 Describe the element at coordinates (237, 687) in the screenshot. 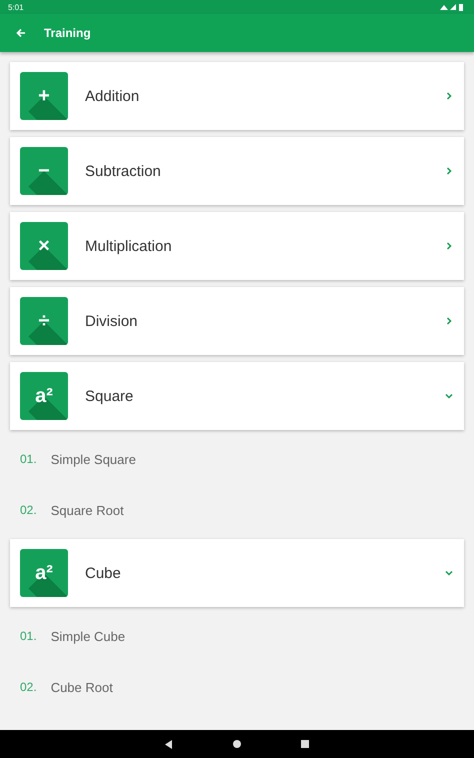

I see `subtopic-item: 02. Cube Root` at that location.